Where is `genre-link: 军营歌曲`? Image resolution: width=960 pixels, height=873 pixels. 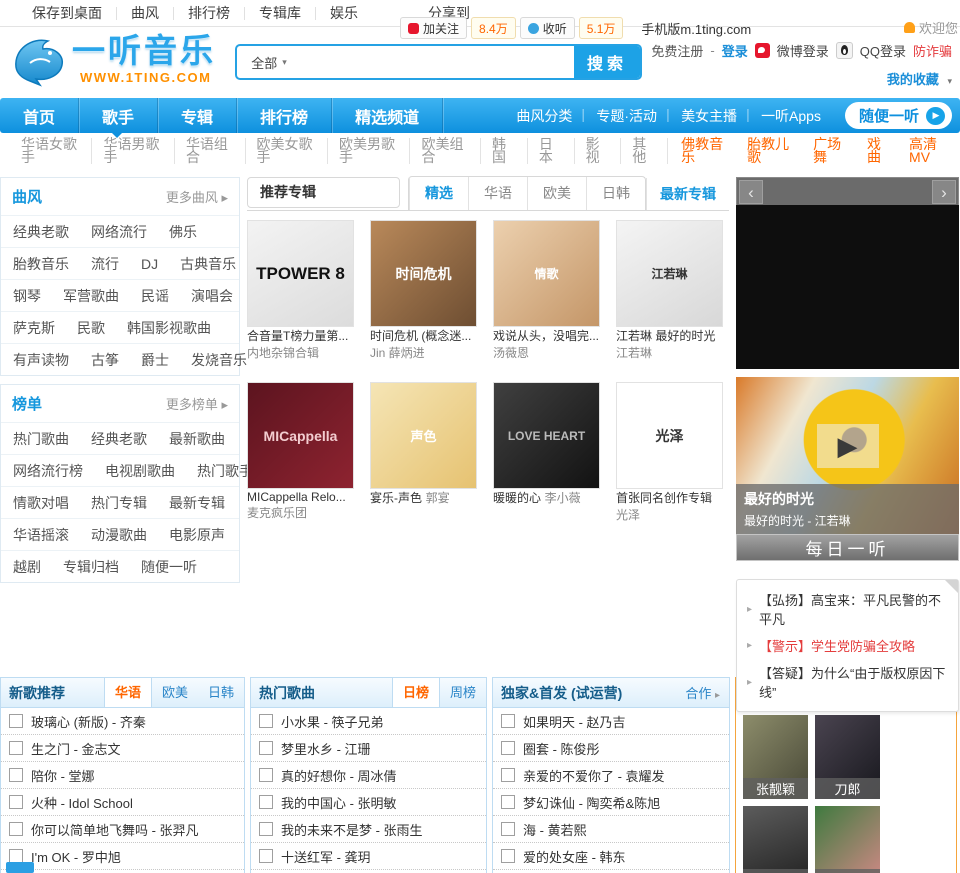
genre-link: 军营歌曲 is located at coordinates (91, 296).